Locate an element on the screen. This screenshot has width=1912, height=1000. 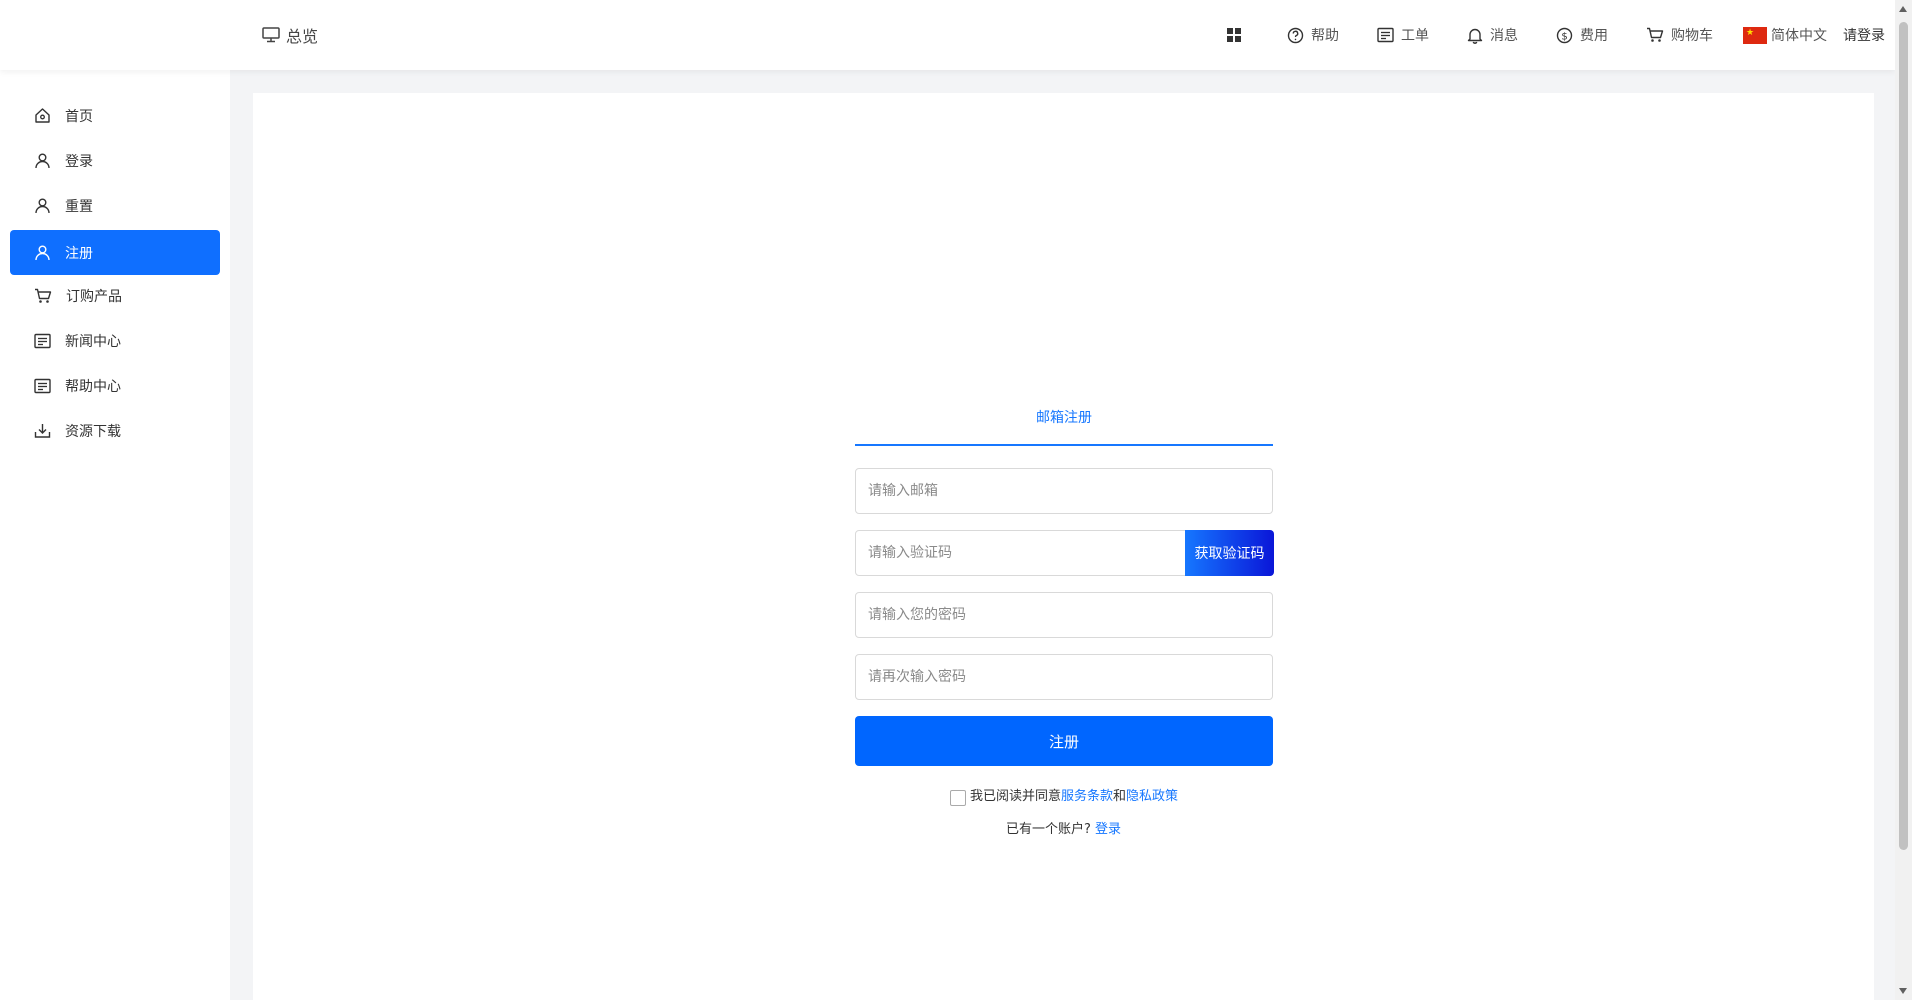
billing-link: $ 费用 is located at coordinates (1582, 35).